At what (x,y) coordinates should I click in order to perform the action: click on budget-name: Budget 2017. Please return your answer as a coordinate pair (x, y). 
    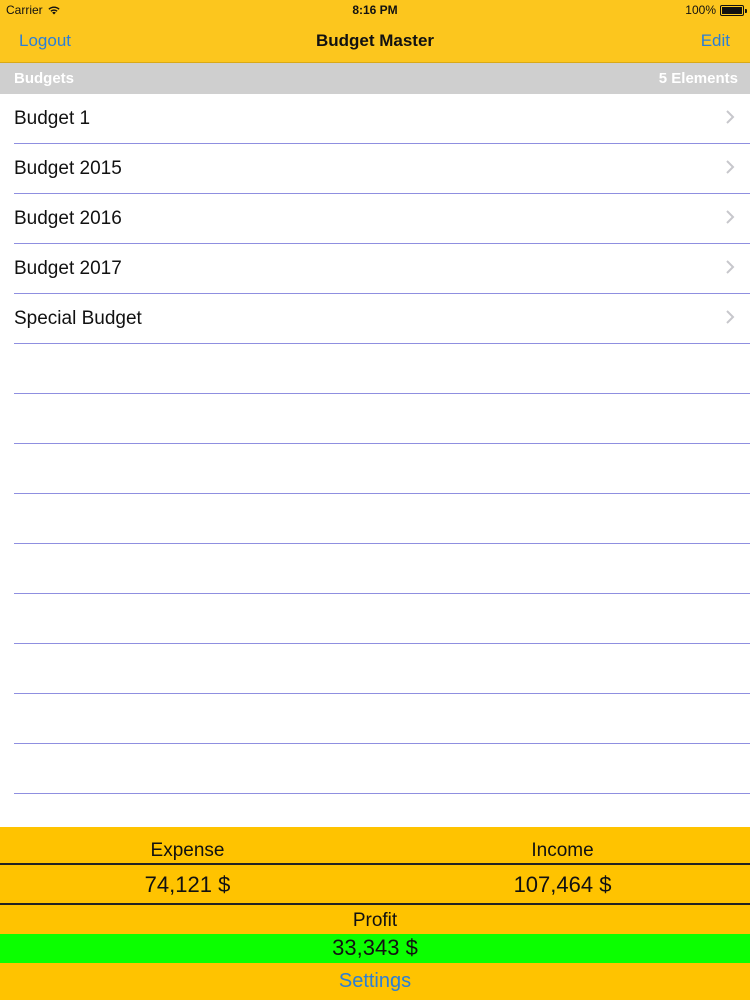
    Looking at the image, I should click on (68, 268).